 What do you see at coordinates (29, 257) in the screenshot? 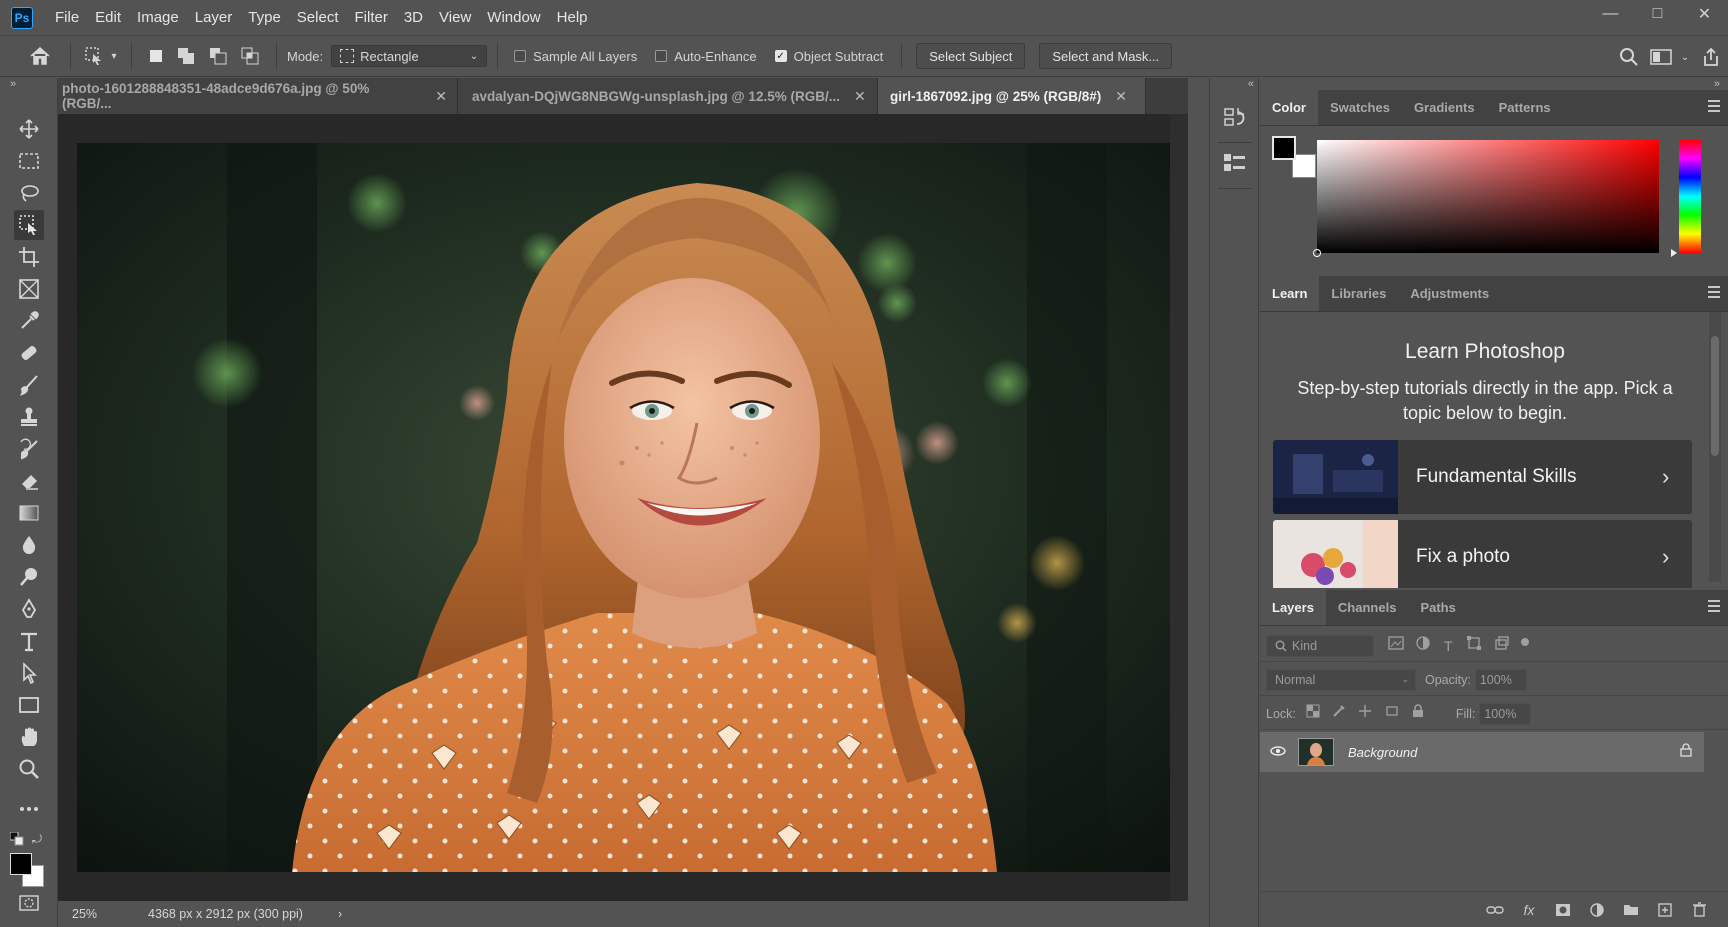
I see `crop-tool-icon` at bounding box center [29, 257].